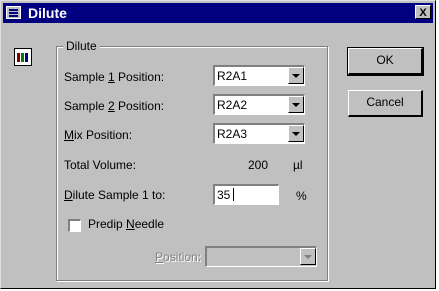 The height and width of the screenshot is (291, 439). Describe the element at coordinates (423, 12) in the screenshot. I see `close-button: X` at that location.